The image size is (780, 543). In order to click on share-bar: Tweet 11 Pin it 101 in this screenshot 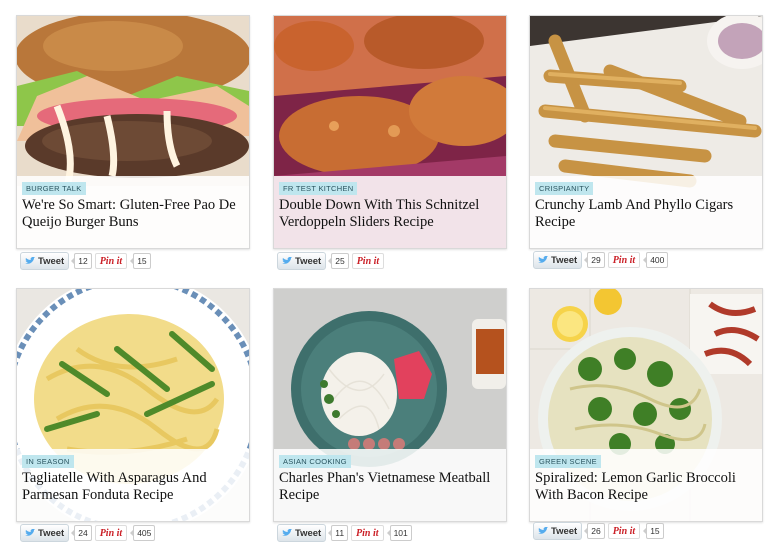, I will do `click(344, 533)`.